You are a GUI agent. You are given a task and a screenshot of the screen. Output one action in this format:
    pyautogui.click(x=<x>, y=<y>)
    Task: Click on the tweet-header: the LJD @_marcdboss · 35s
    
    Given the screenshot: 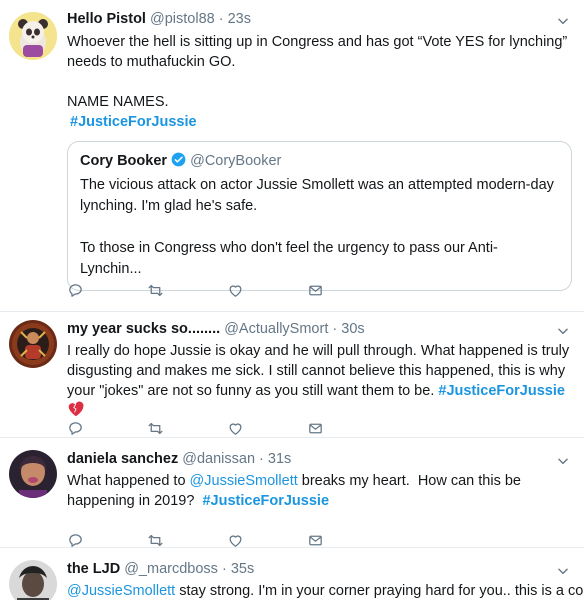 What is the action you would take?
    pyautogui.click(x=318, y=569)
    